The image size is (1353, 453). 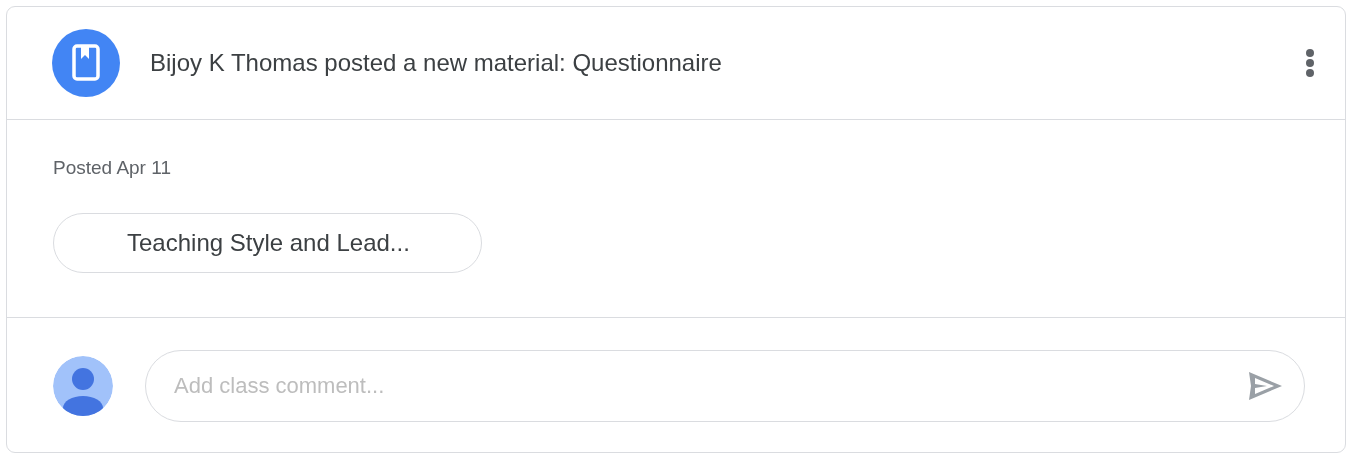 What do you see at coordinates (1310, 63) in the screenshot?
I see `more-options-button` at bounding box center [1310, 63].